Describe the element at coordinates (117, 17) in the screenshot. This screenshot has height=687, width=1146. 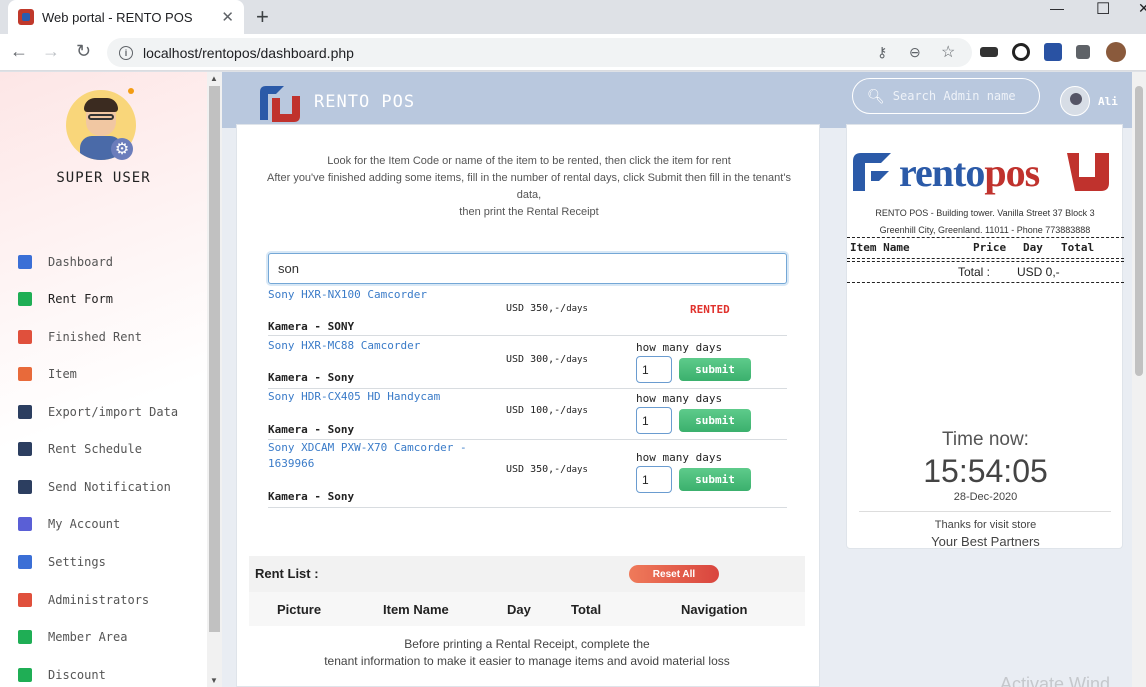
I see `tab-title: Web portal - RENTO POS` at that location.